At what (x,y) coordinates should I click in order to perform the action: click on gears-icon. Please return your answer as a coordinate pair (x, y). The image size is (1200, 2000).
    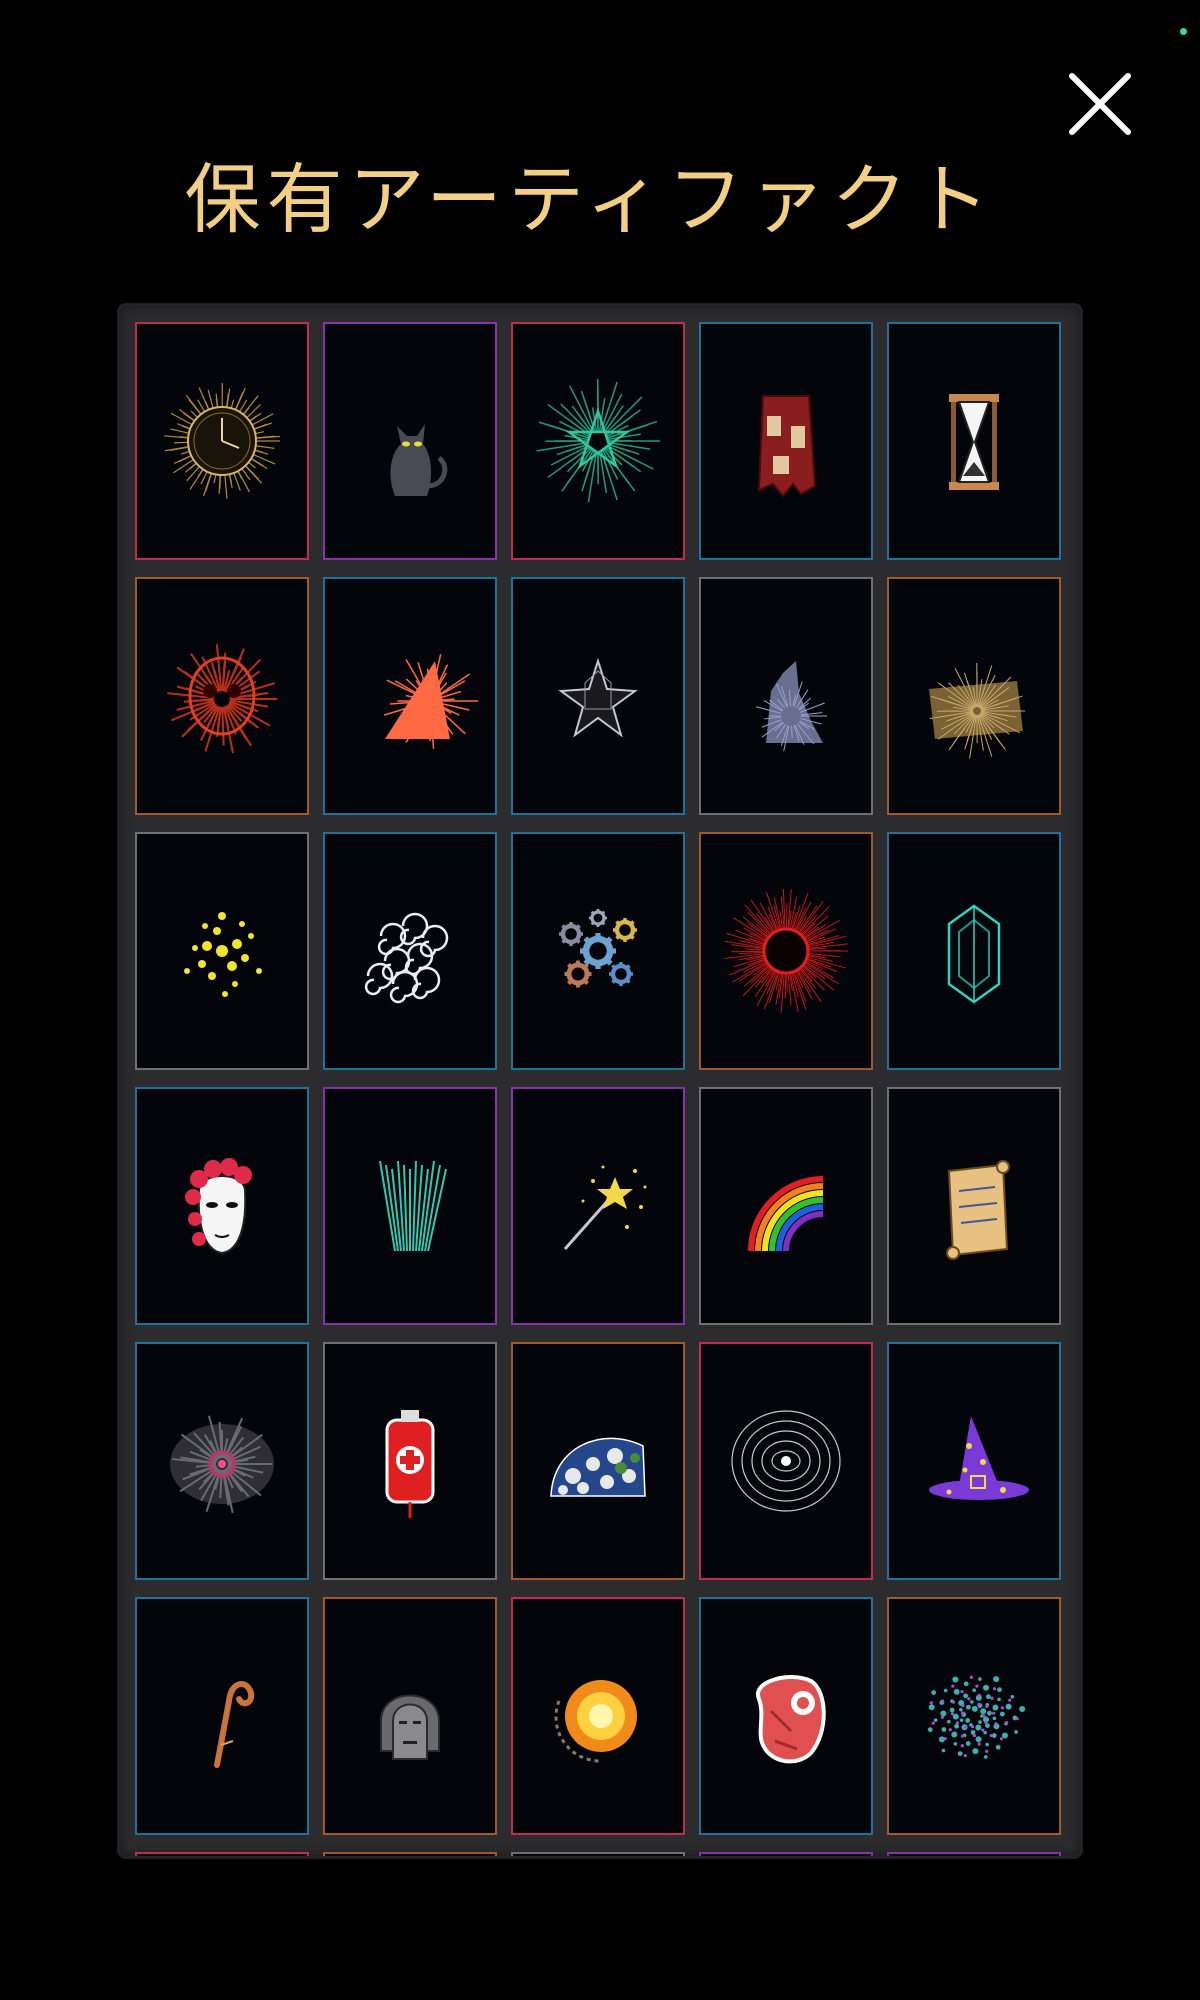
    Looking at the image, I should click on (598, 948).